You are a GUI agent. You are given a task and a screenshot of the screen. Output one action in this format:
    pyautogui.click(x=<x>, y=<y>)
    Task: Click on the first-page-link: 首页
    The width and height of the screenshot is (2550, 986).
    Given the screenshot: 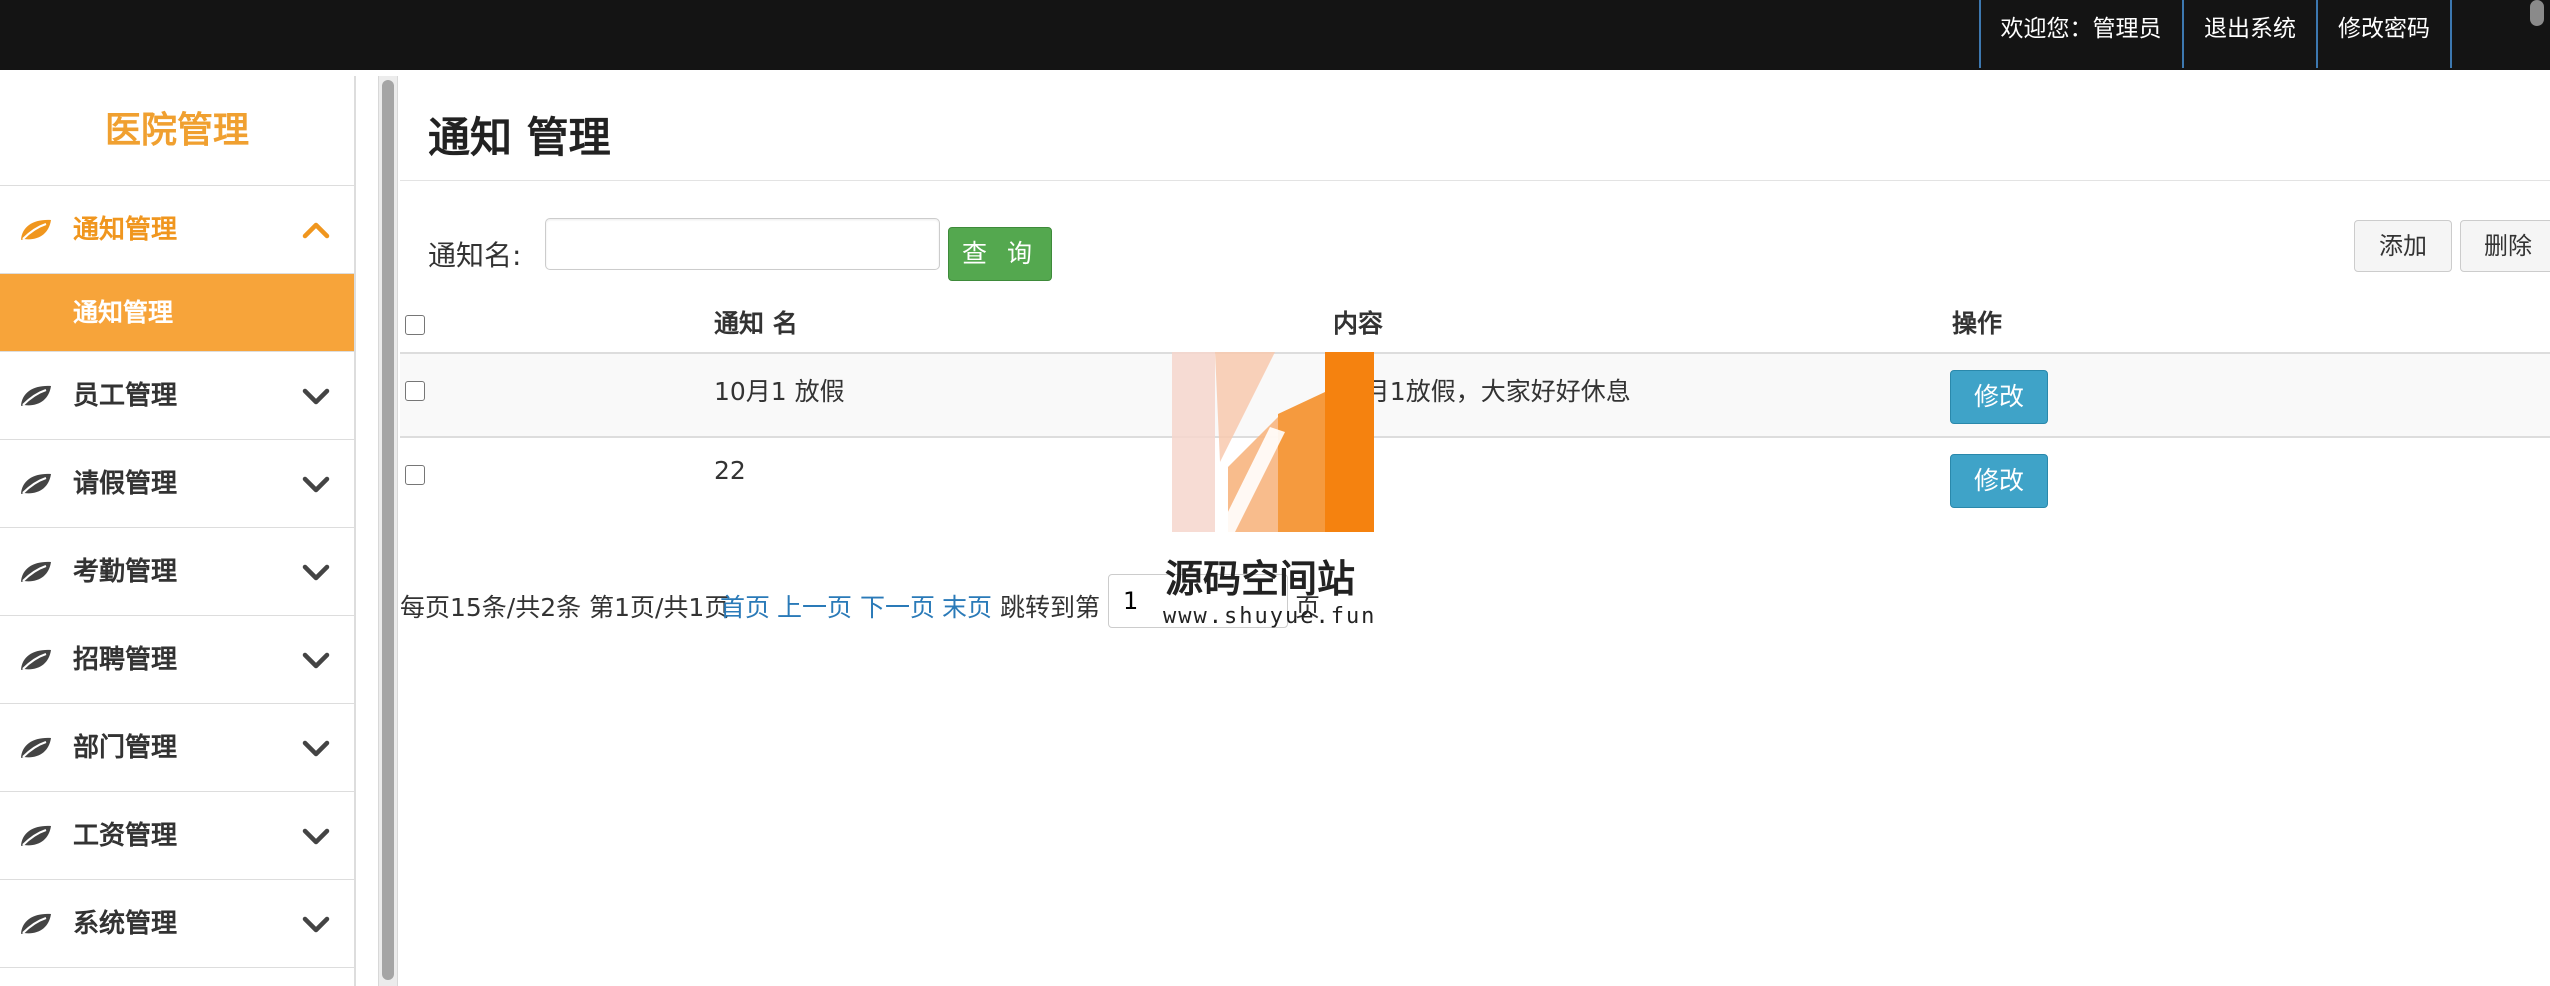 What is the action you would take?
    pyautogui.click(x=745, y=606)
    